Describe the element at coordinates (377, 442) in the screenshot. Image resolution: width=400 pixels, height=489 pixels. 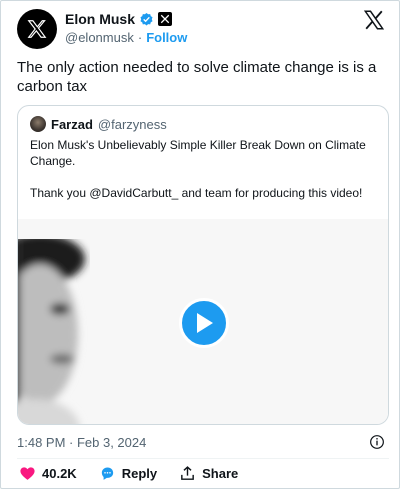
I see `info-icon` at that location.